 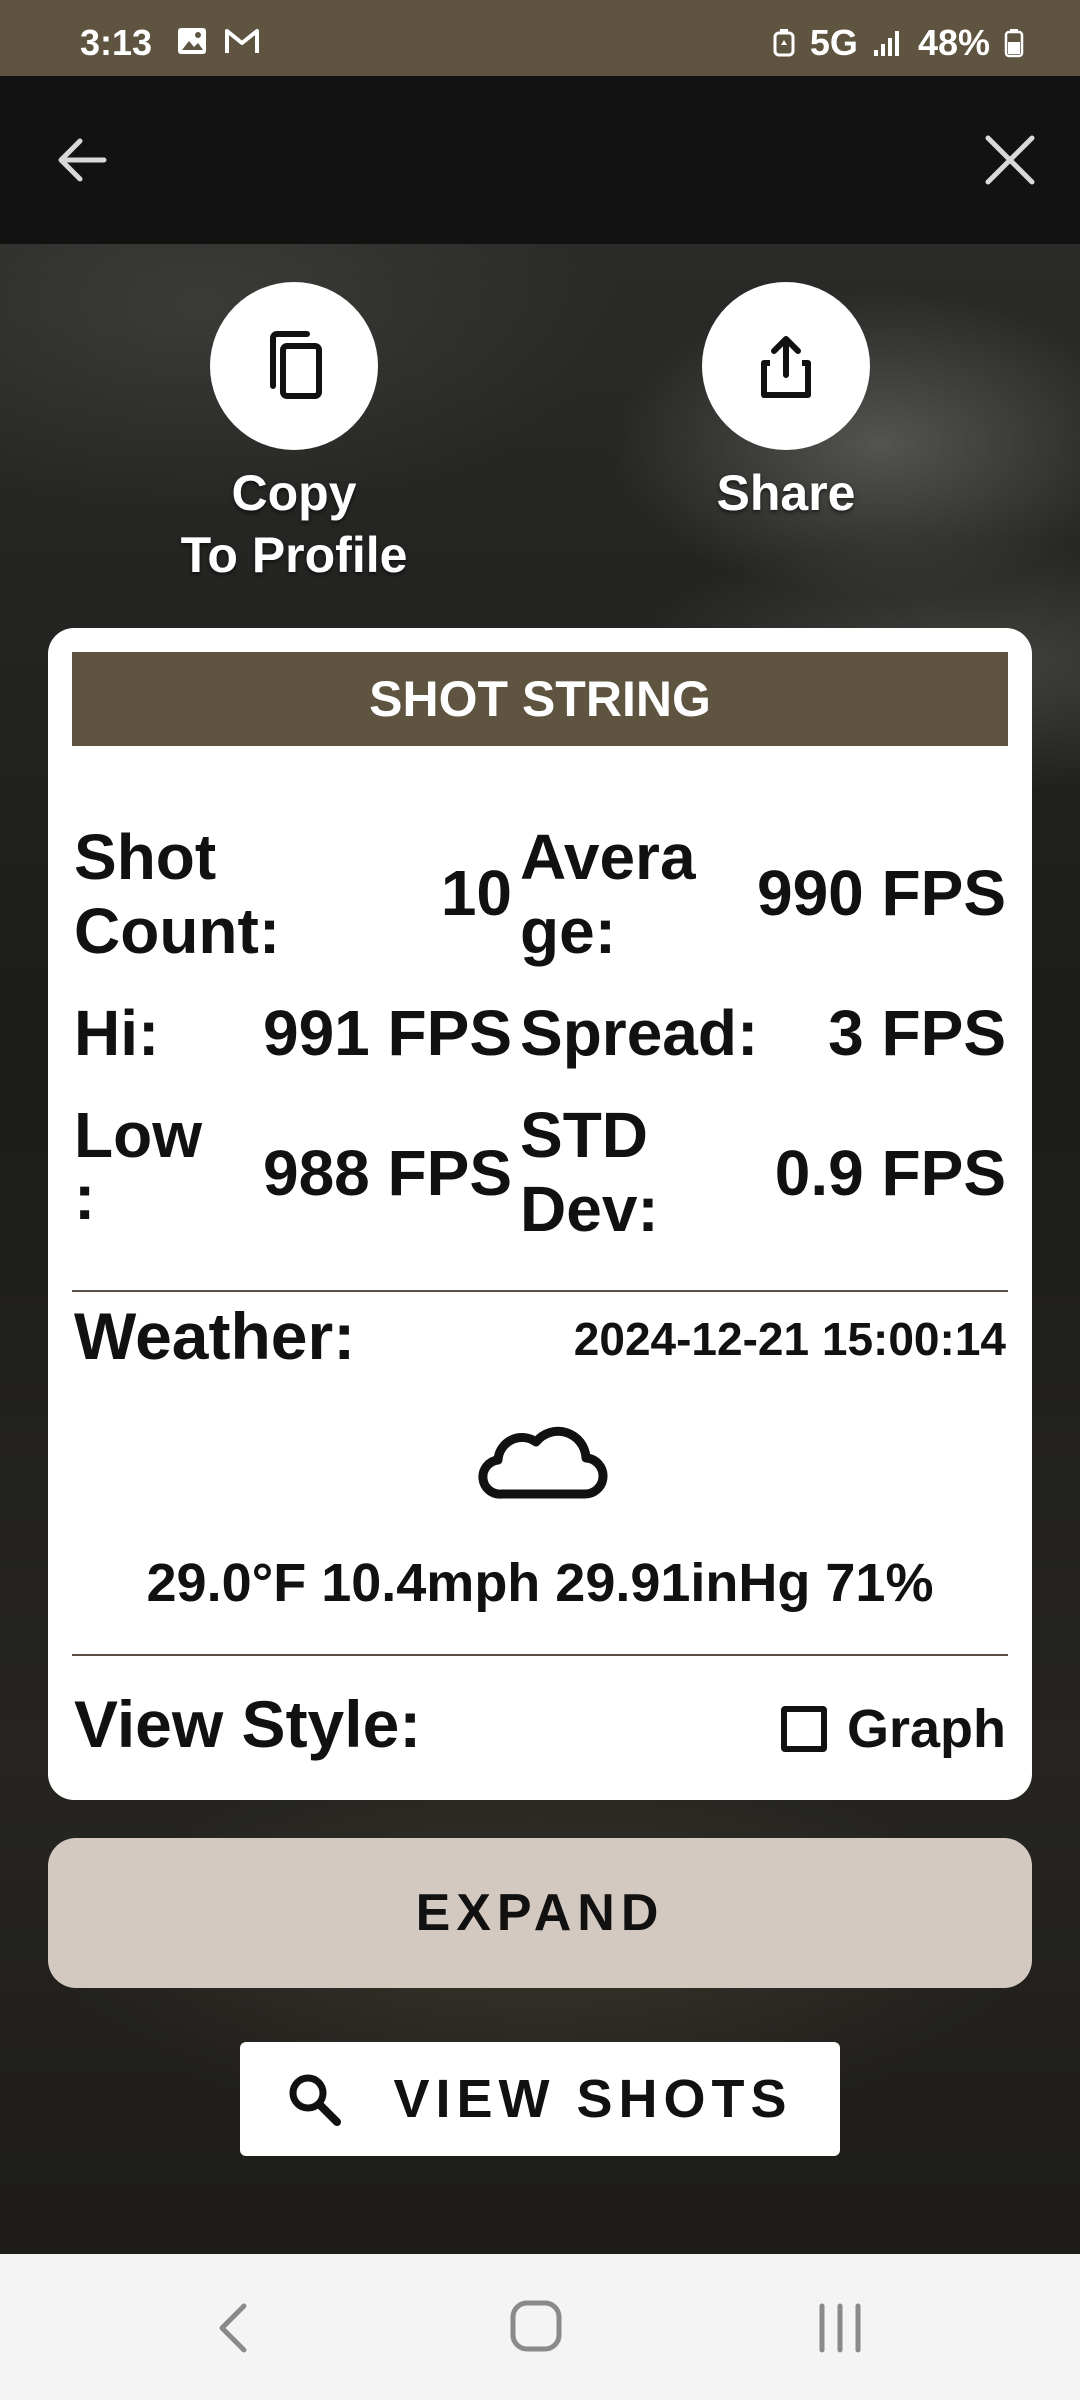 What do you see at coordinates (593, 2099) in the screenshot?
I see `view-shots-label: VIEW SHOTS` at bounding box center [593, 2099].